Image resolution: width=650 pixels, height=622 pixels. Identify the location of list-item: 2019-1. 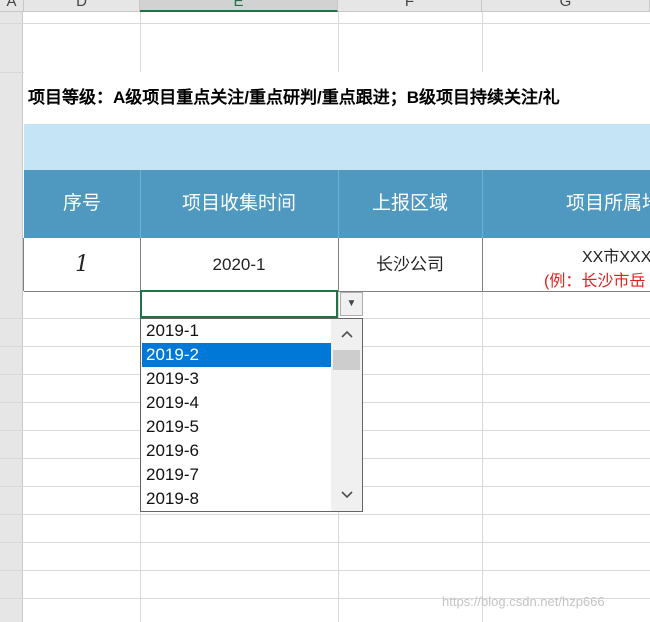
(237, 331).